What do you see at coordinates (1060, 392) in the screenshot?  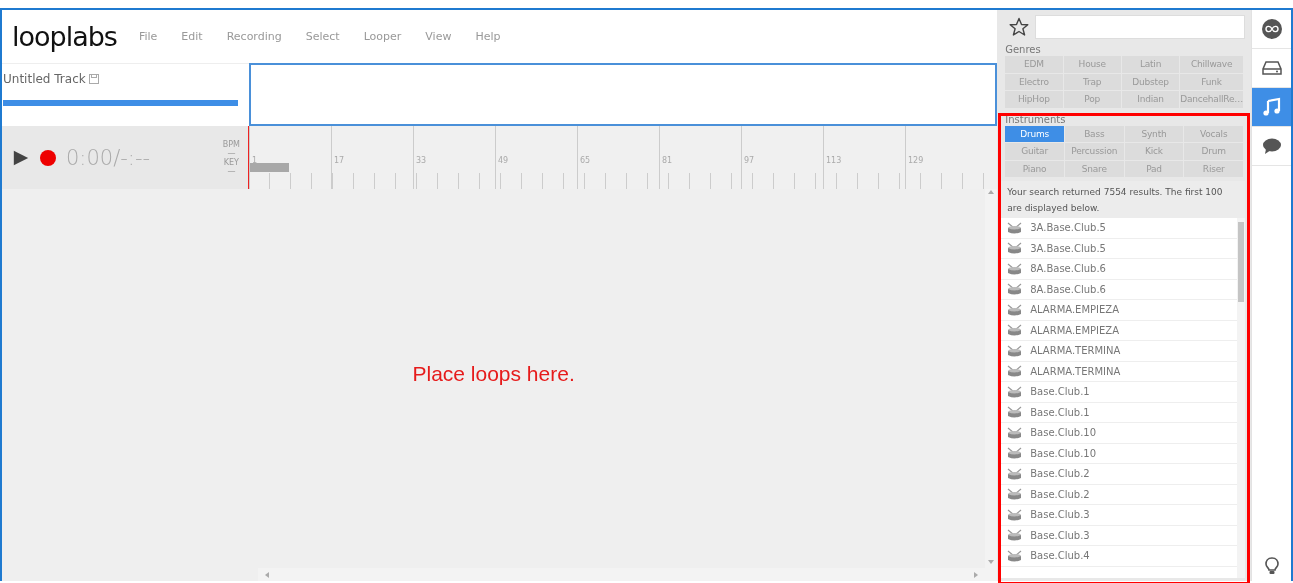 I see `loop-name: Base.Club.1` at bounding box center [1060, 392].